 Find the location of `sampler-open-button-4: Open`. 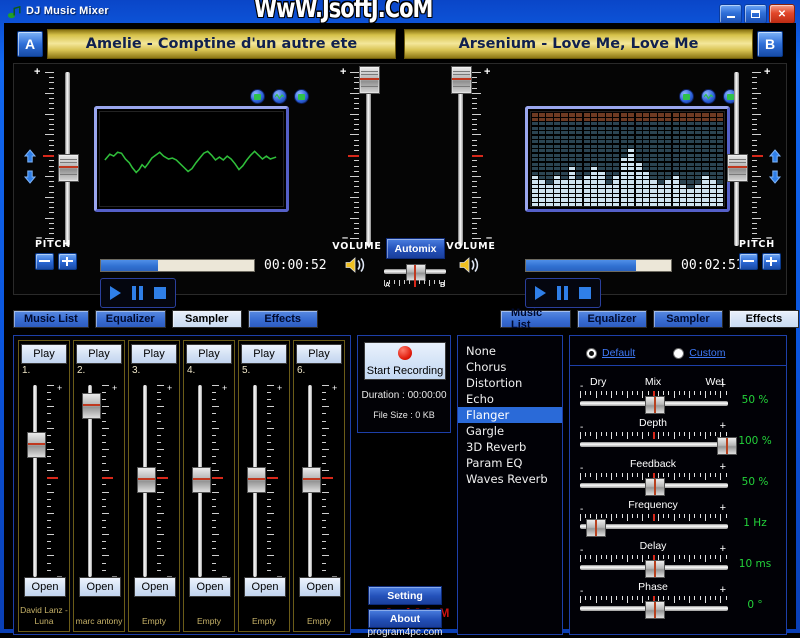

sampler-open-button-4: Open is located at coordinates (210, 587).